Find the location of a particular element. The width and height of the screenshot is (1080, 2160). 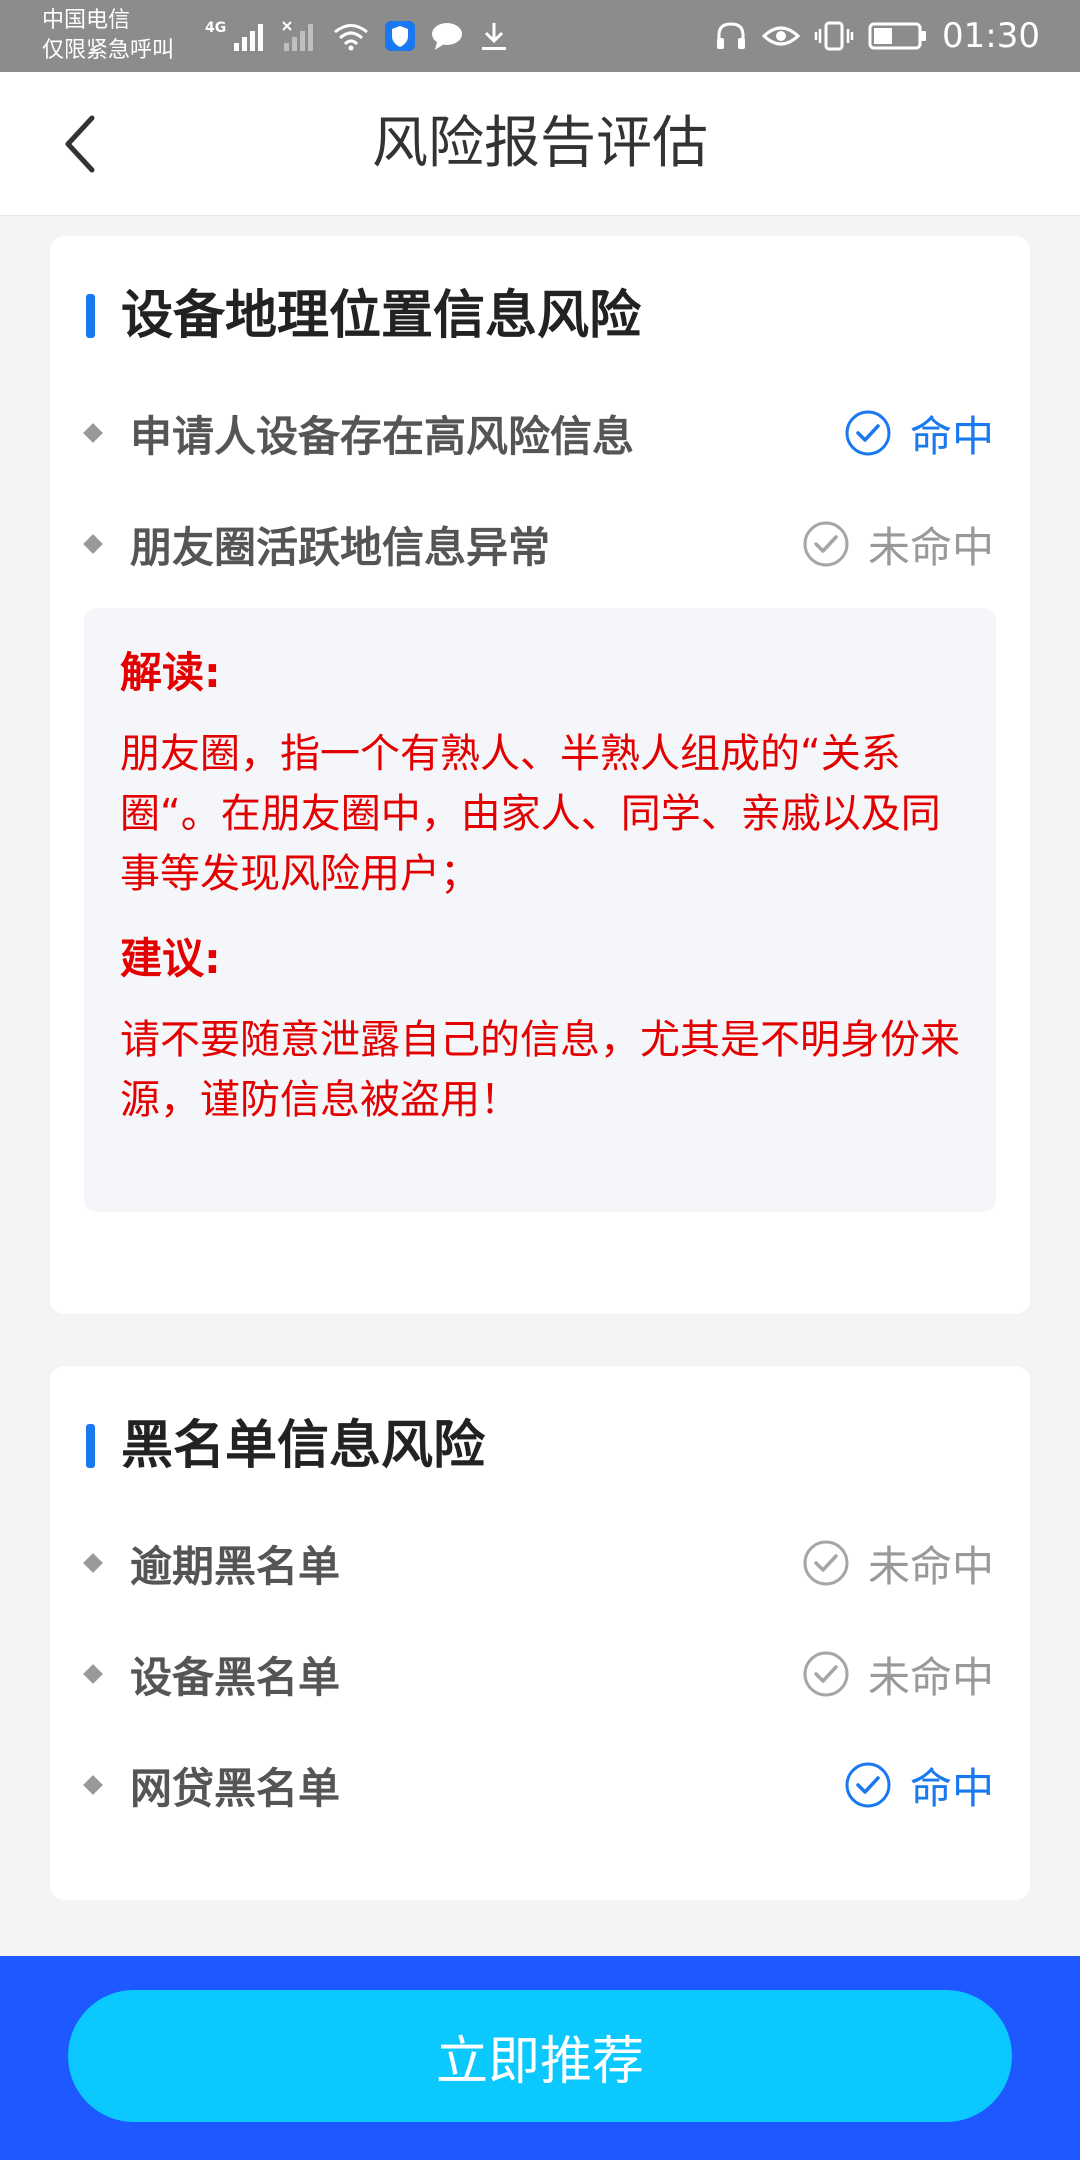

message-icon is located at coordinates (447, 36).